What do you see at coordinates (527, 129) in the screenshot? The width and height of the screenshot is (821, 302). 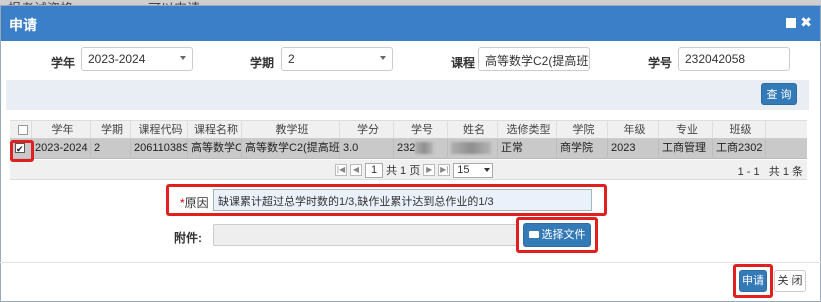 I see `col-header: 选修类型` at bounding box center [527, 129].